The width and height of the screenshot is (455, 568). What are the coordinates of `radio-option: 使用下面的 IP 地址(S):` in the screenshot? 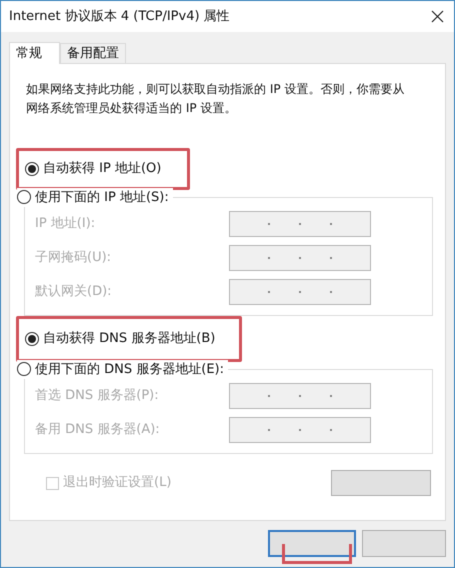 It's located at (95, 197).